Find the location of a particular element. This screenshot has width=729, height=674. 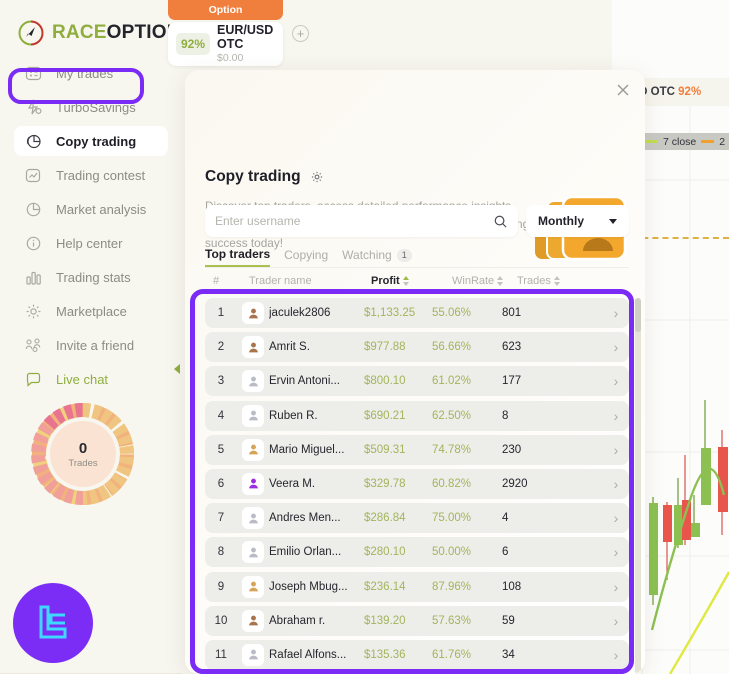

sort-arrows-profit is located at coordinates (405, 281).